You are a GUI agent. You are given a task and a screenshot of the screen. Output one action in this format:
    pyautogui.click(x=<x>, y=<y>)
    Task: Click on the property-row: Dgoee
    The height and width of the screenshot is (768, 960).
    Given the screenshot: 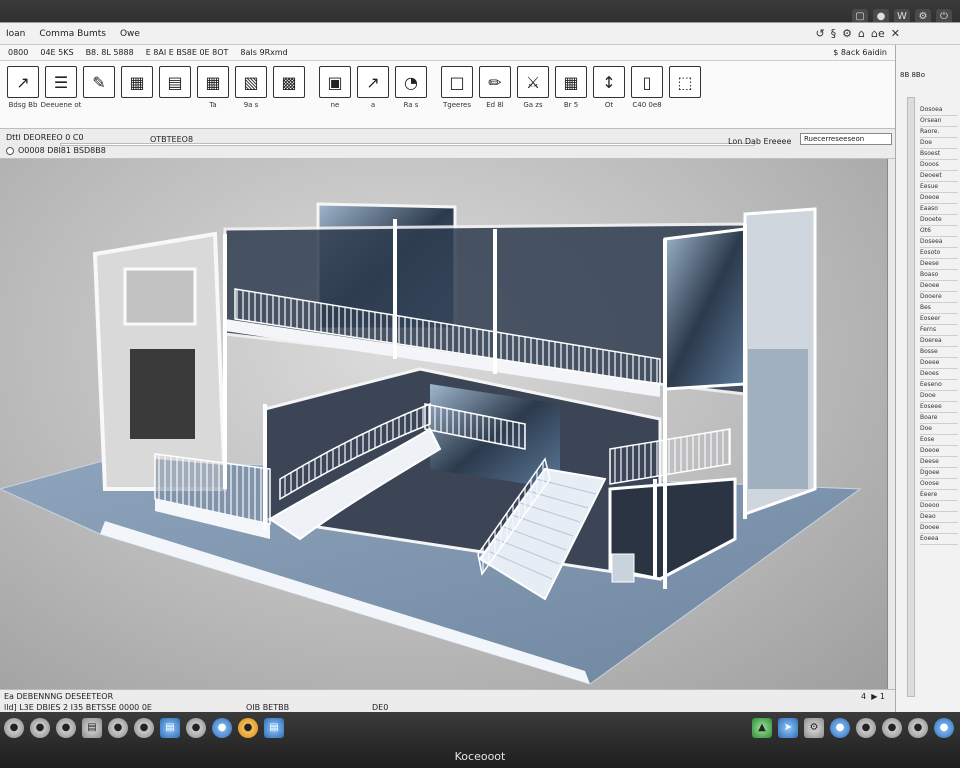 What is the action you would take?
    pyautogui.click(x=939, y=473)
    